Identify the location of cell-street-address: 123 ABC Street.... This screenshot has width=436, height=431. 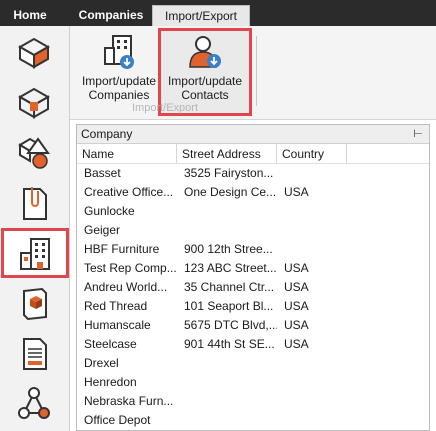
(230, 268).